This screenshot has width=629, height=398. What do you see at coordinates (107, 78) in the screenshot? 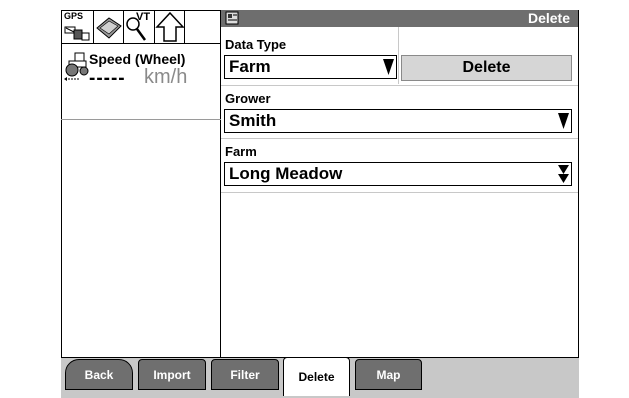
I see `speed-value: -----` at bounding box center [107, 78].